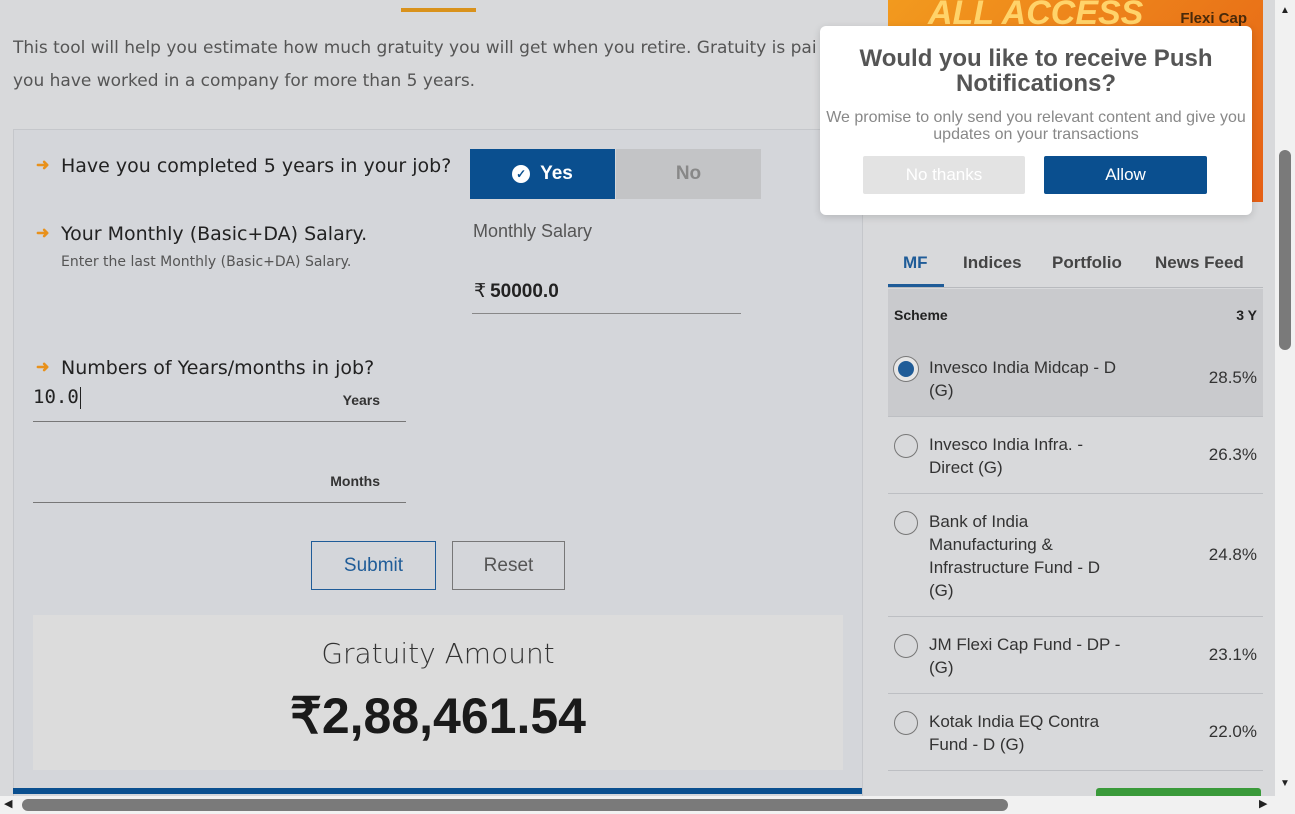 The image size is (1295, 814). I want to click on scheme-return: 28.5%, so click(1232, 377).